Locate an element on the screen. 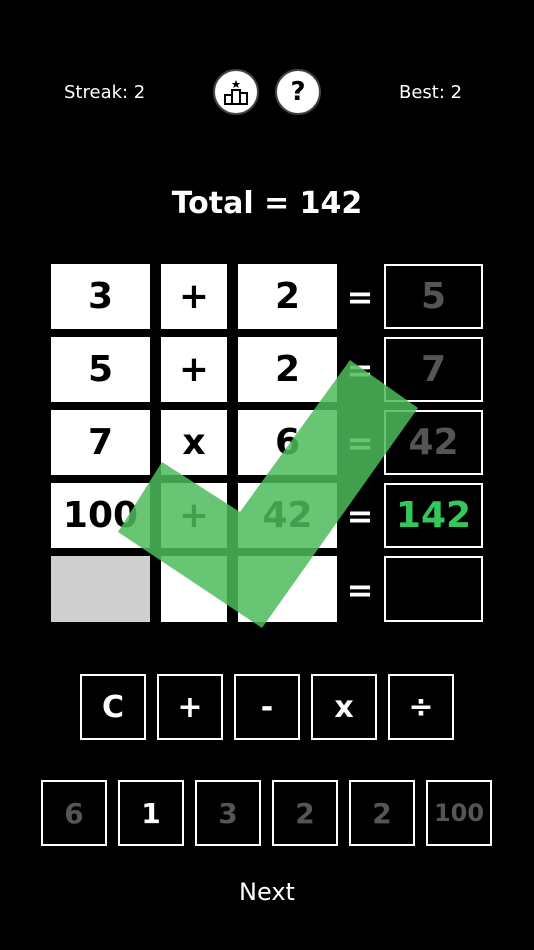  question-mark-icon: ? is located at coordinates (298, 92).